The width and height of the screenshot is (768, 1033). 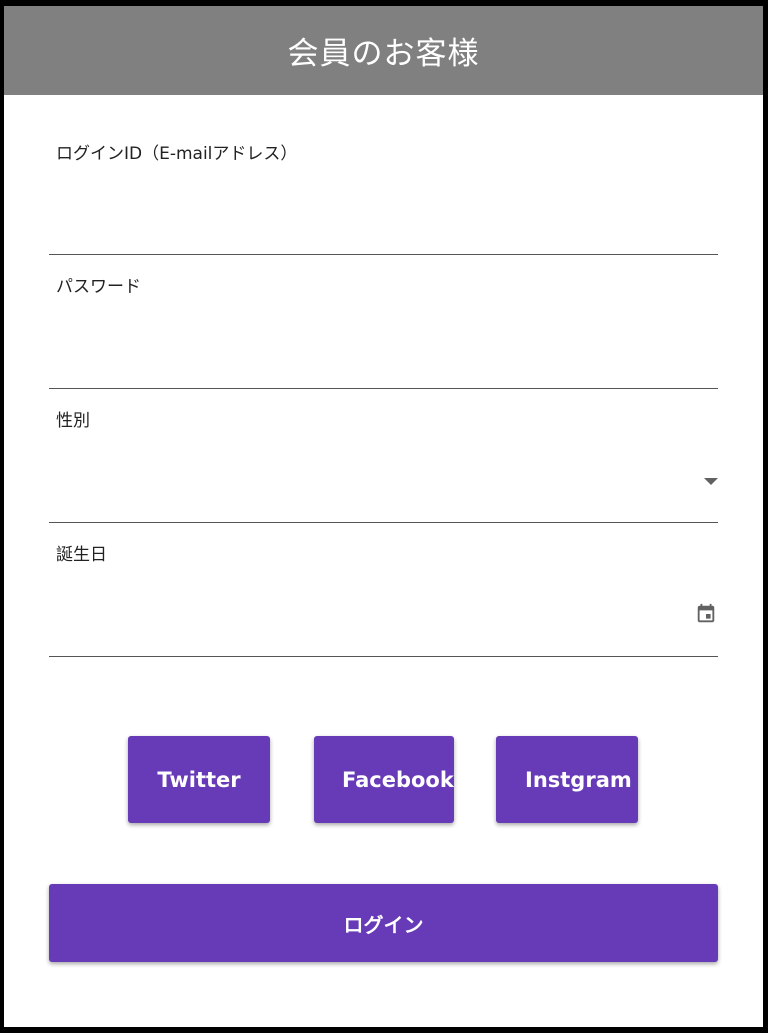 I want to click on login-button: ログイン, so click(x=383, y=923).